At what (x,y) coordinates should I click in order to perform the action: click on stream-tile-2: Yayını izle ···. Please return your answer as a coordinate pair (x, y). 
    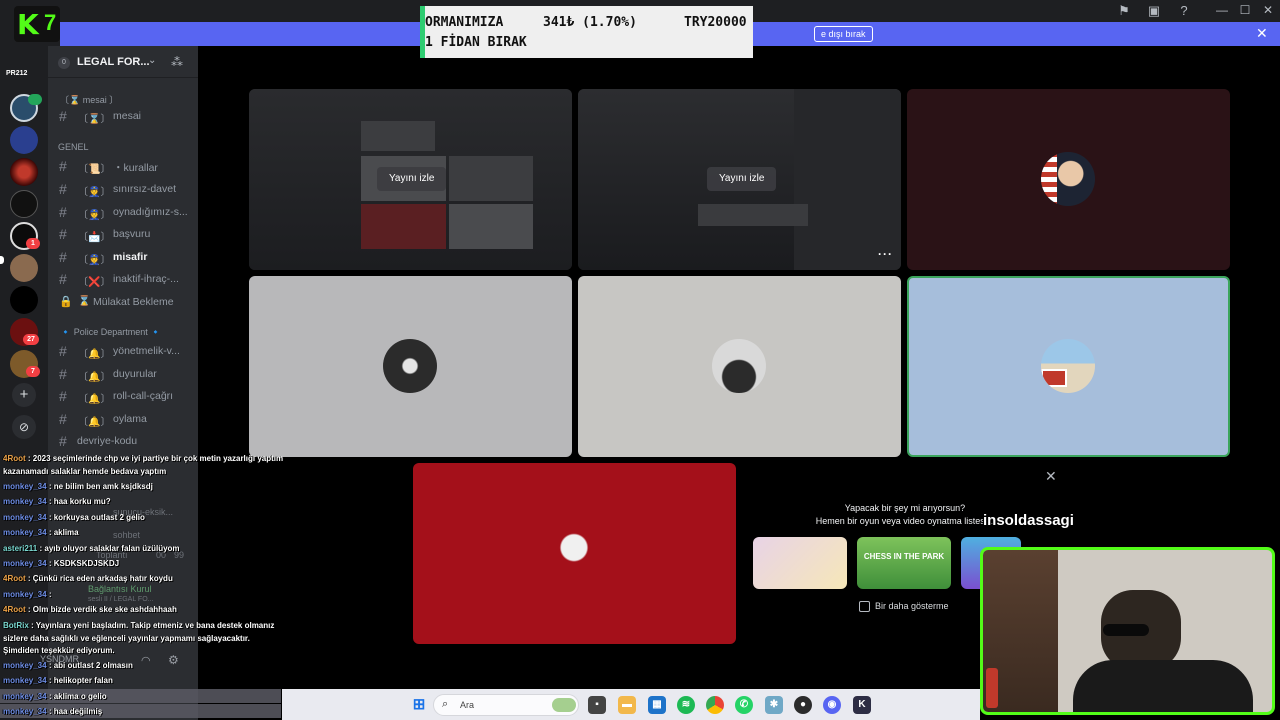
    Looking at the image, I should click on (739, 179).